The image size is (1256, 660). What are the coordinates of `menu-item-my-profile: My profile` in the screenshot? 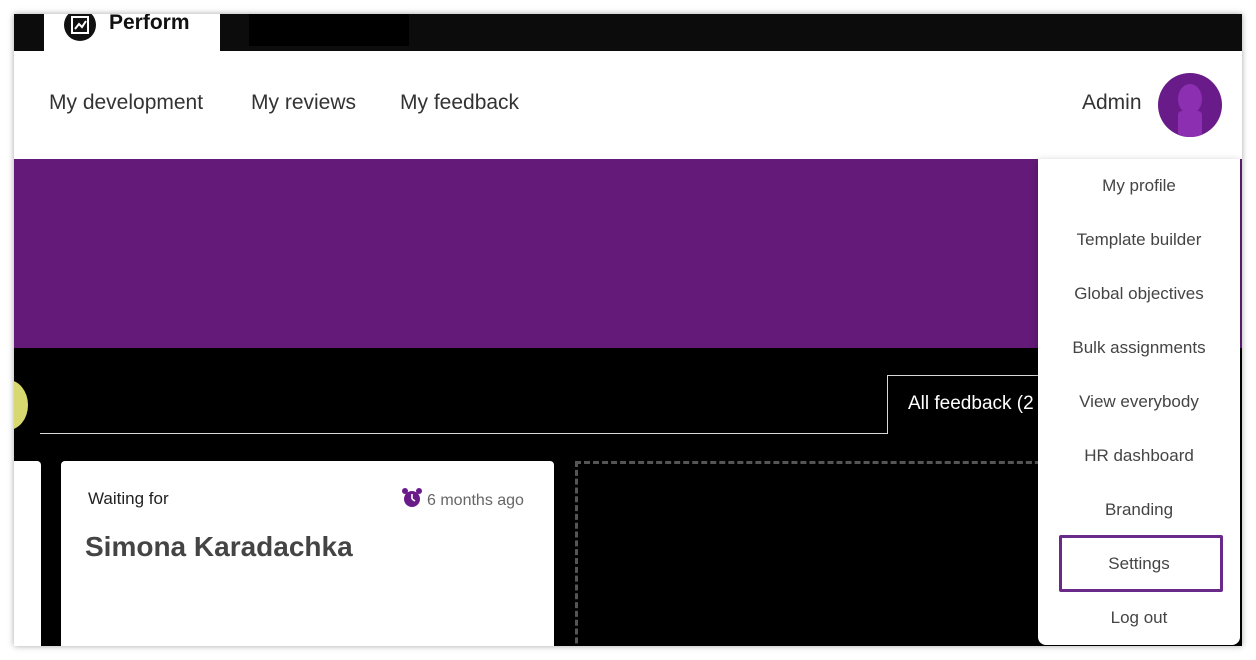 It's located at (1139, 186).